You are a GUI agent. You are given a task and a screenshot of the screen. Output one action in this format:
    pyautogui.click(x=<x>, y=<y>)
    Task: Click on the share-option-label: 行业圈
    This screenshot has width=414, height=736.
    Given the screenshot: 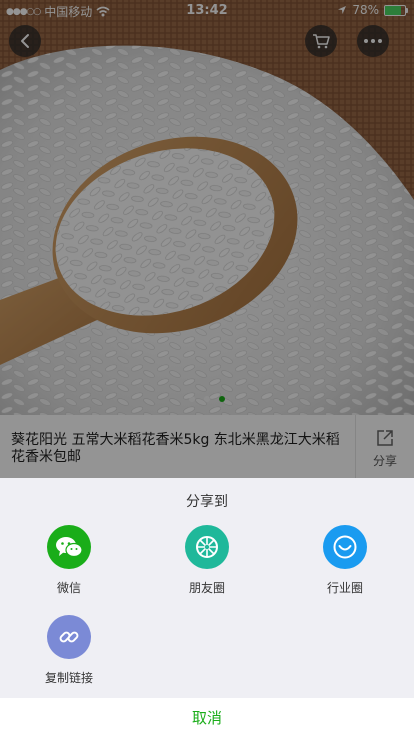 What is the action you would take?
    pyautogui.click(x=344, y=588)
    